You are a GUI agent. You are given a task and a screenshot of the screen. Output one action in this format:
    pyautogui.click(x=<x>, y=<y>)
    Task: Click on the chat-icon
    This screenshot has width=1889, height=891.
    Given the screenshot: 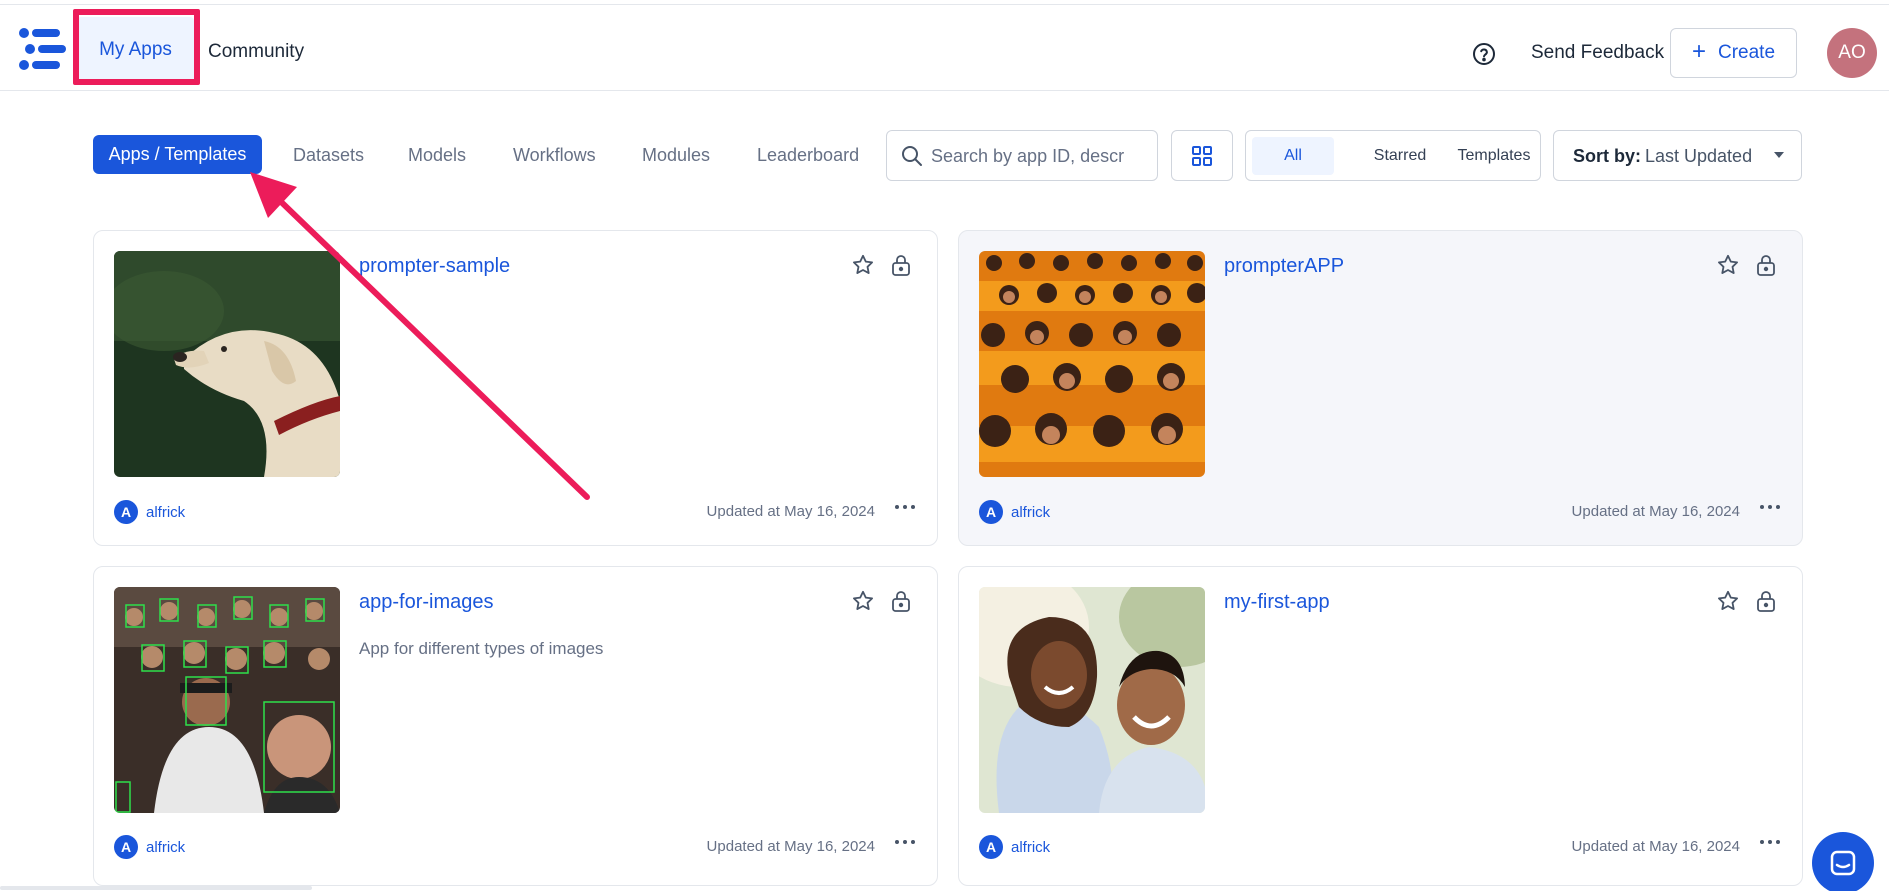 What is the action you would take?
    pyautogui.click(x=1843, y=863)
    